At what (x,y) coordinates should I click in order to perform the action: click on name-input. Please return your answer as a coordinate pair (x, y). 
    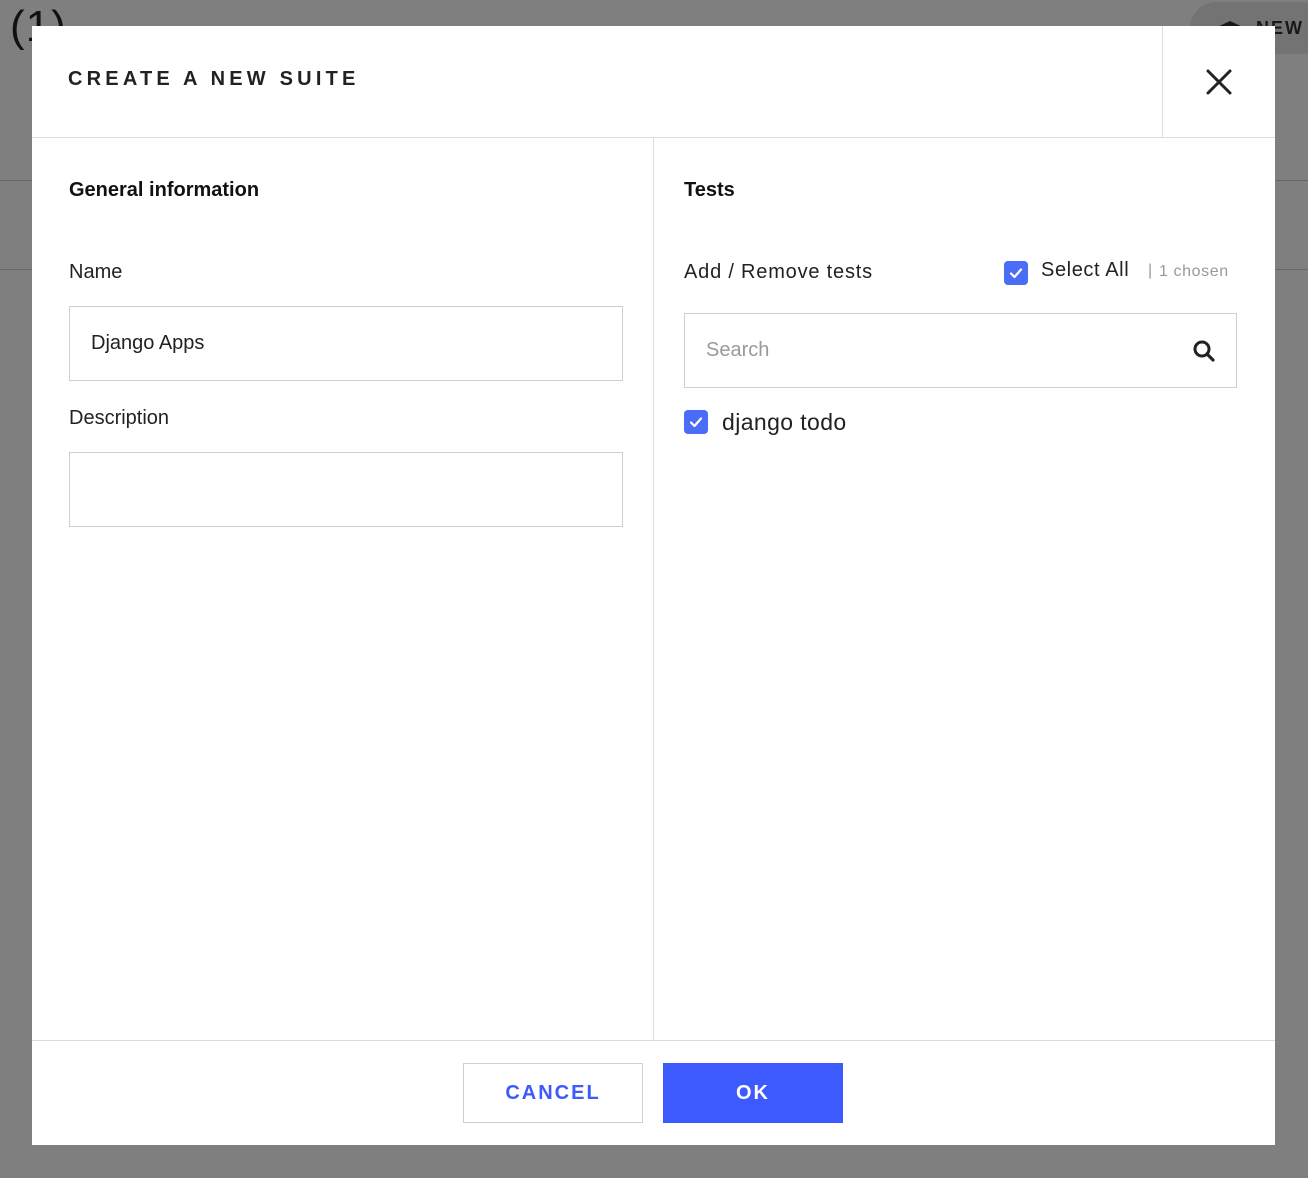
    Looking at the image, I should click on (346, 343).